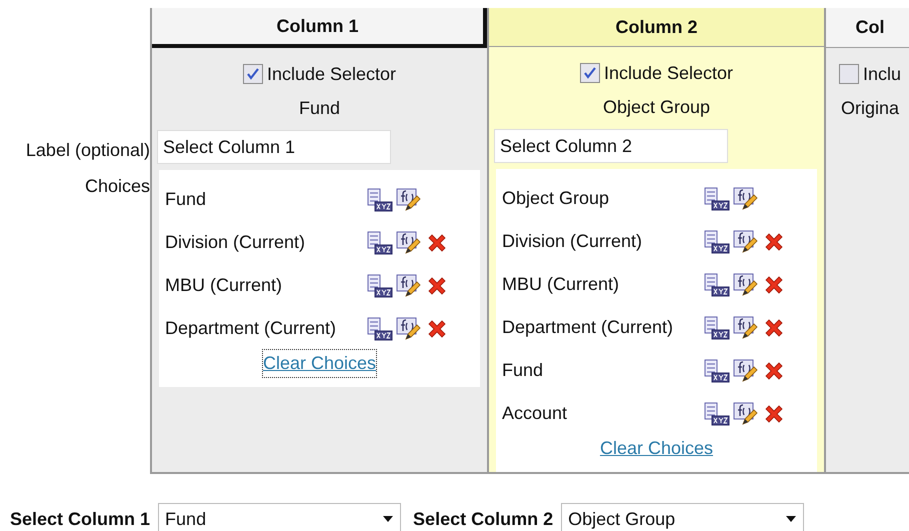 This screenshot has height=531, width=909. I want to click on column-field-name: Object Group, so click(656, 107).